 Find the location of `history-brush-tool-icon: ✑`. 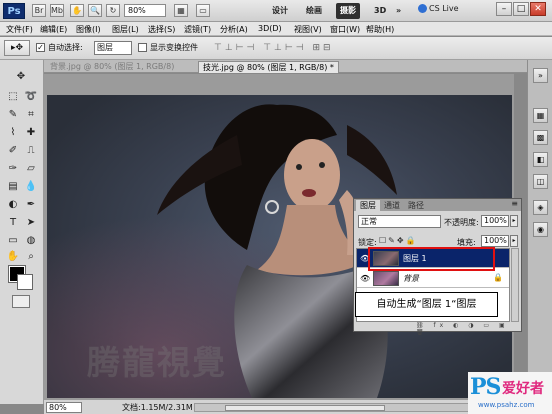

history-brush-tool-icon: ✑ is located at coordinates (13, 169).